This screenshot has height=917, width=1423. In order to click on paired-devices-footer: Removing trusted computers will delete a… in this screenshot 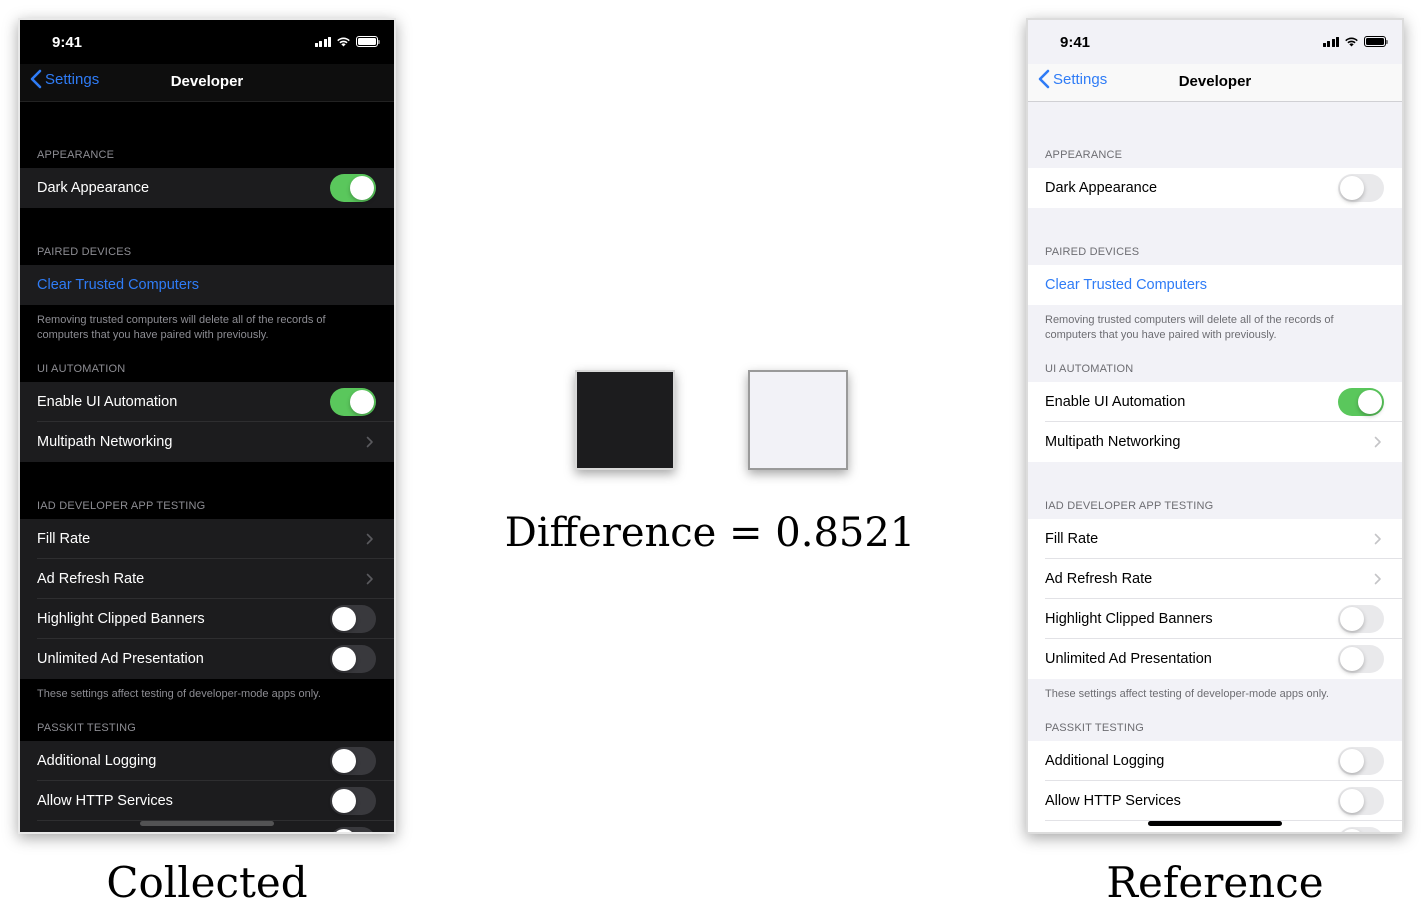, I will do `click(1189, 327)`.